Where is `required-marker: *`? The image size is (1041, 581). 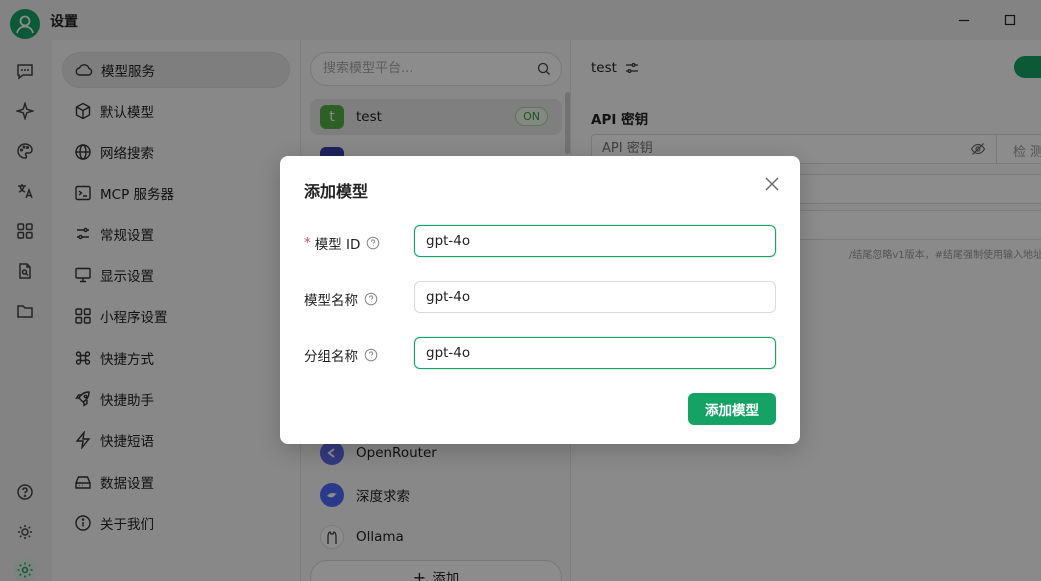 required-marker: * is located at coordinates (307, 243).